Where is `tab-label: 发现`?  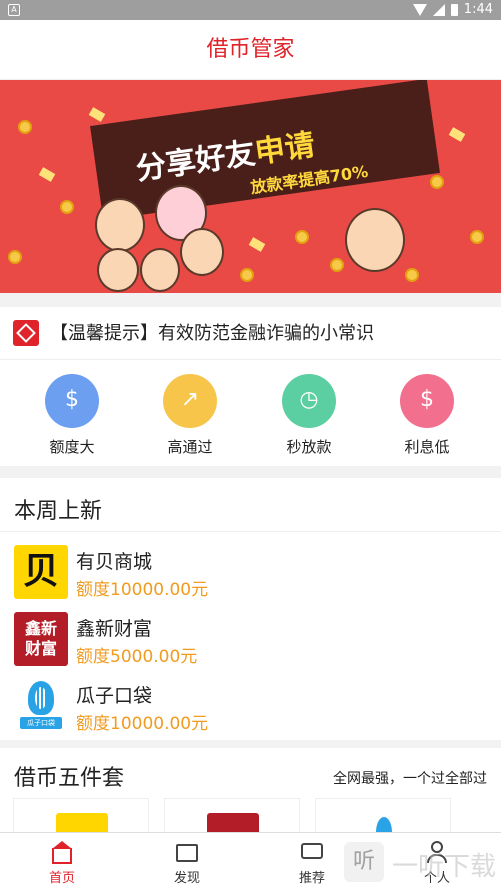
tab-label: 发现 is located at coordinates (186, 878).